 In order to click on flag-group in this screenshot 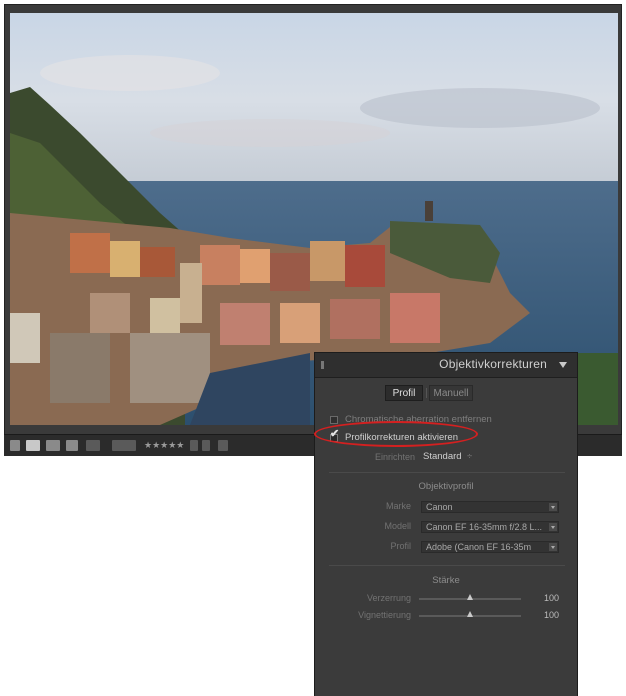, I will do `click(124, 445)`.